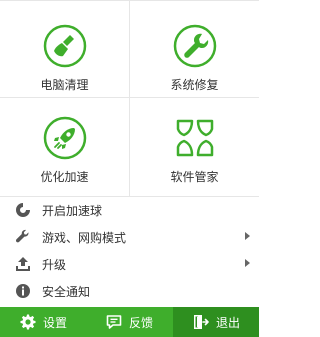 The width and height of the screenshot is (320, 337). What do you see at coordinates (23, 210) in the screenshot?
I see `accelerate-ball-icon` at bounding box center [23, 210].